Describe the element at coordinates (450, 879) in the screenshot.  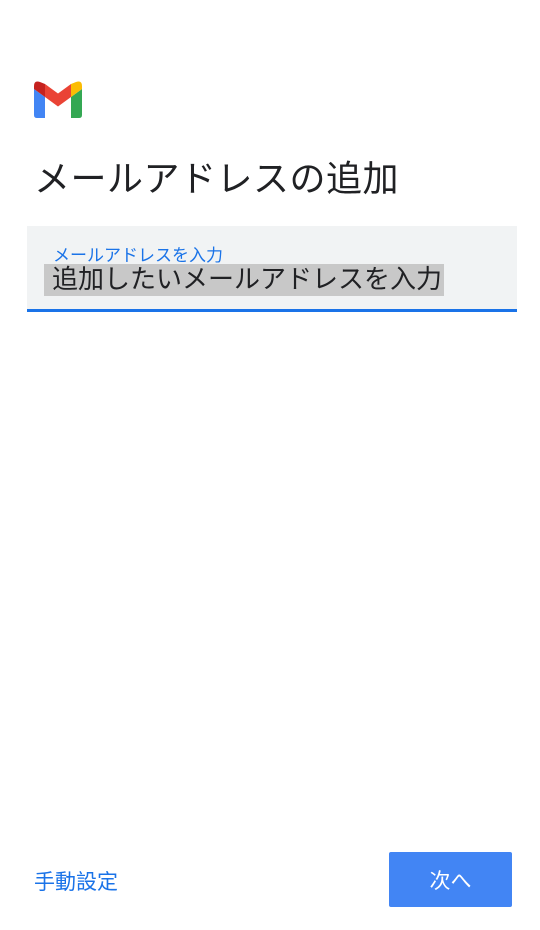
I see `next-button: 次へ` at that location.